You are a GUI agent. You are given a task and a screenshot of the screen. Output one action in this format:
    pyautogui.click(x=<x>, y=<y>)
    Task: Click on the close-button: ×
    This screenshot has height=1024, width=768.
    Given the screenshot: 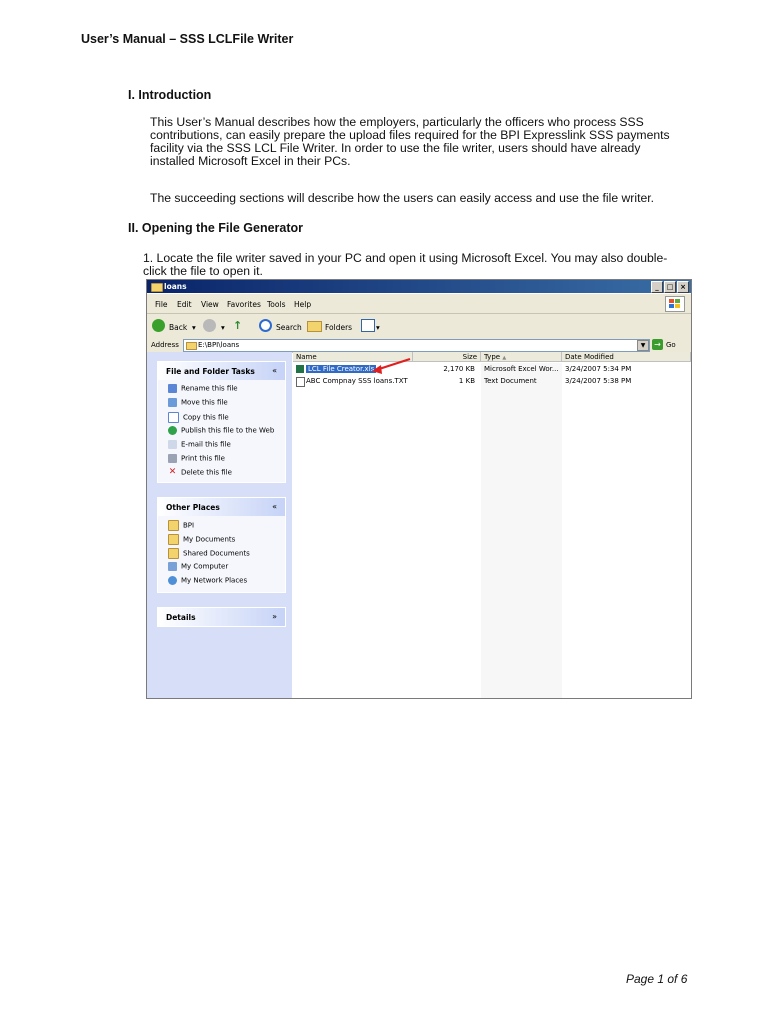 What is the action you would take?
    pyautogui.click(x=683, y=287)
    